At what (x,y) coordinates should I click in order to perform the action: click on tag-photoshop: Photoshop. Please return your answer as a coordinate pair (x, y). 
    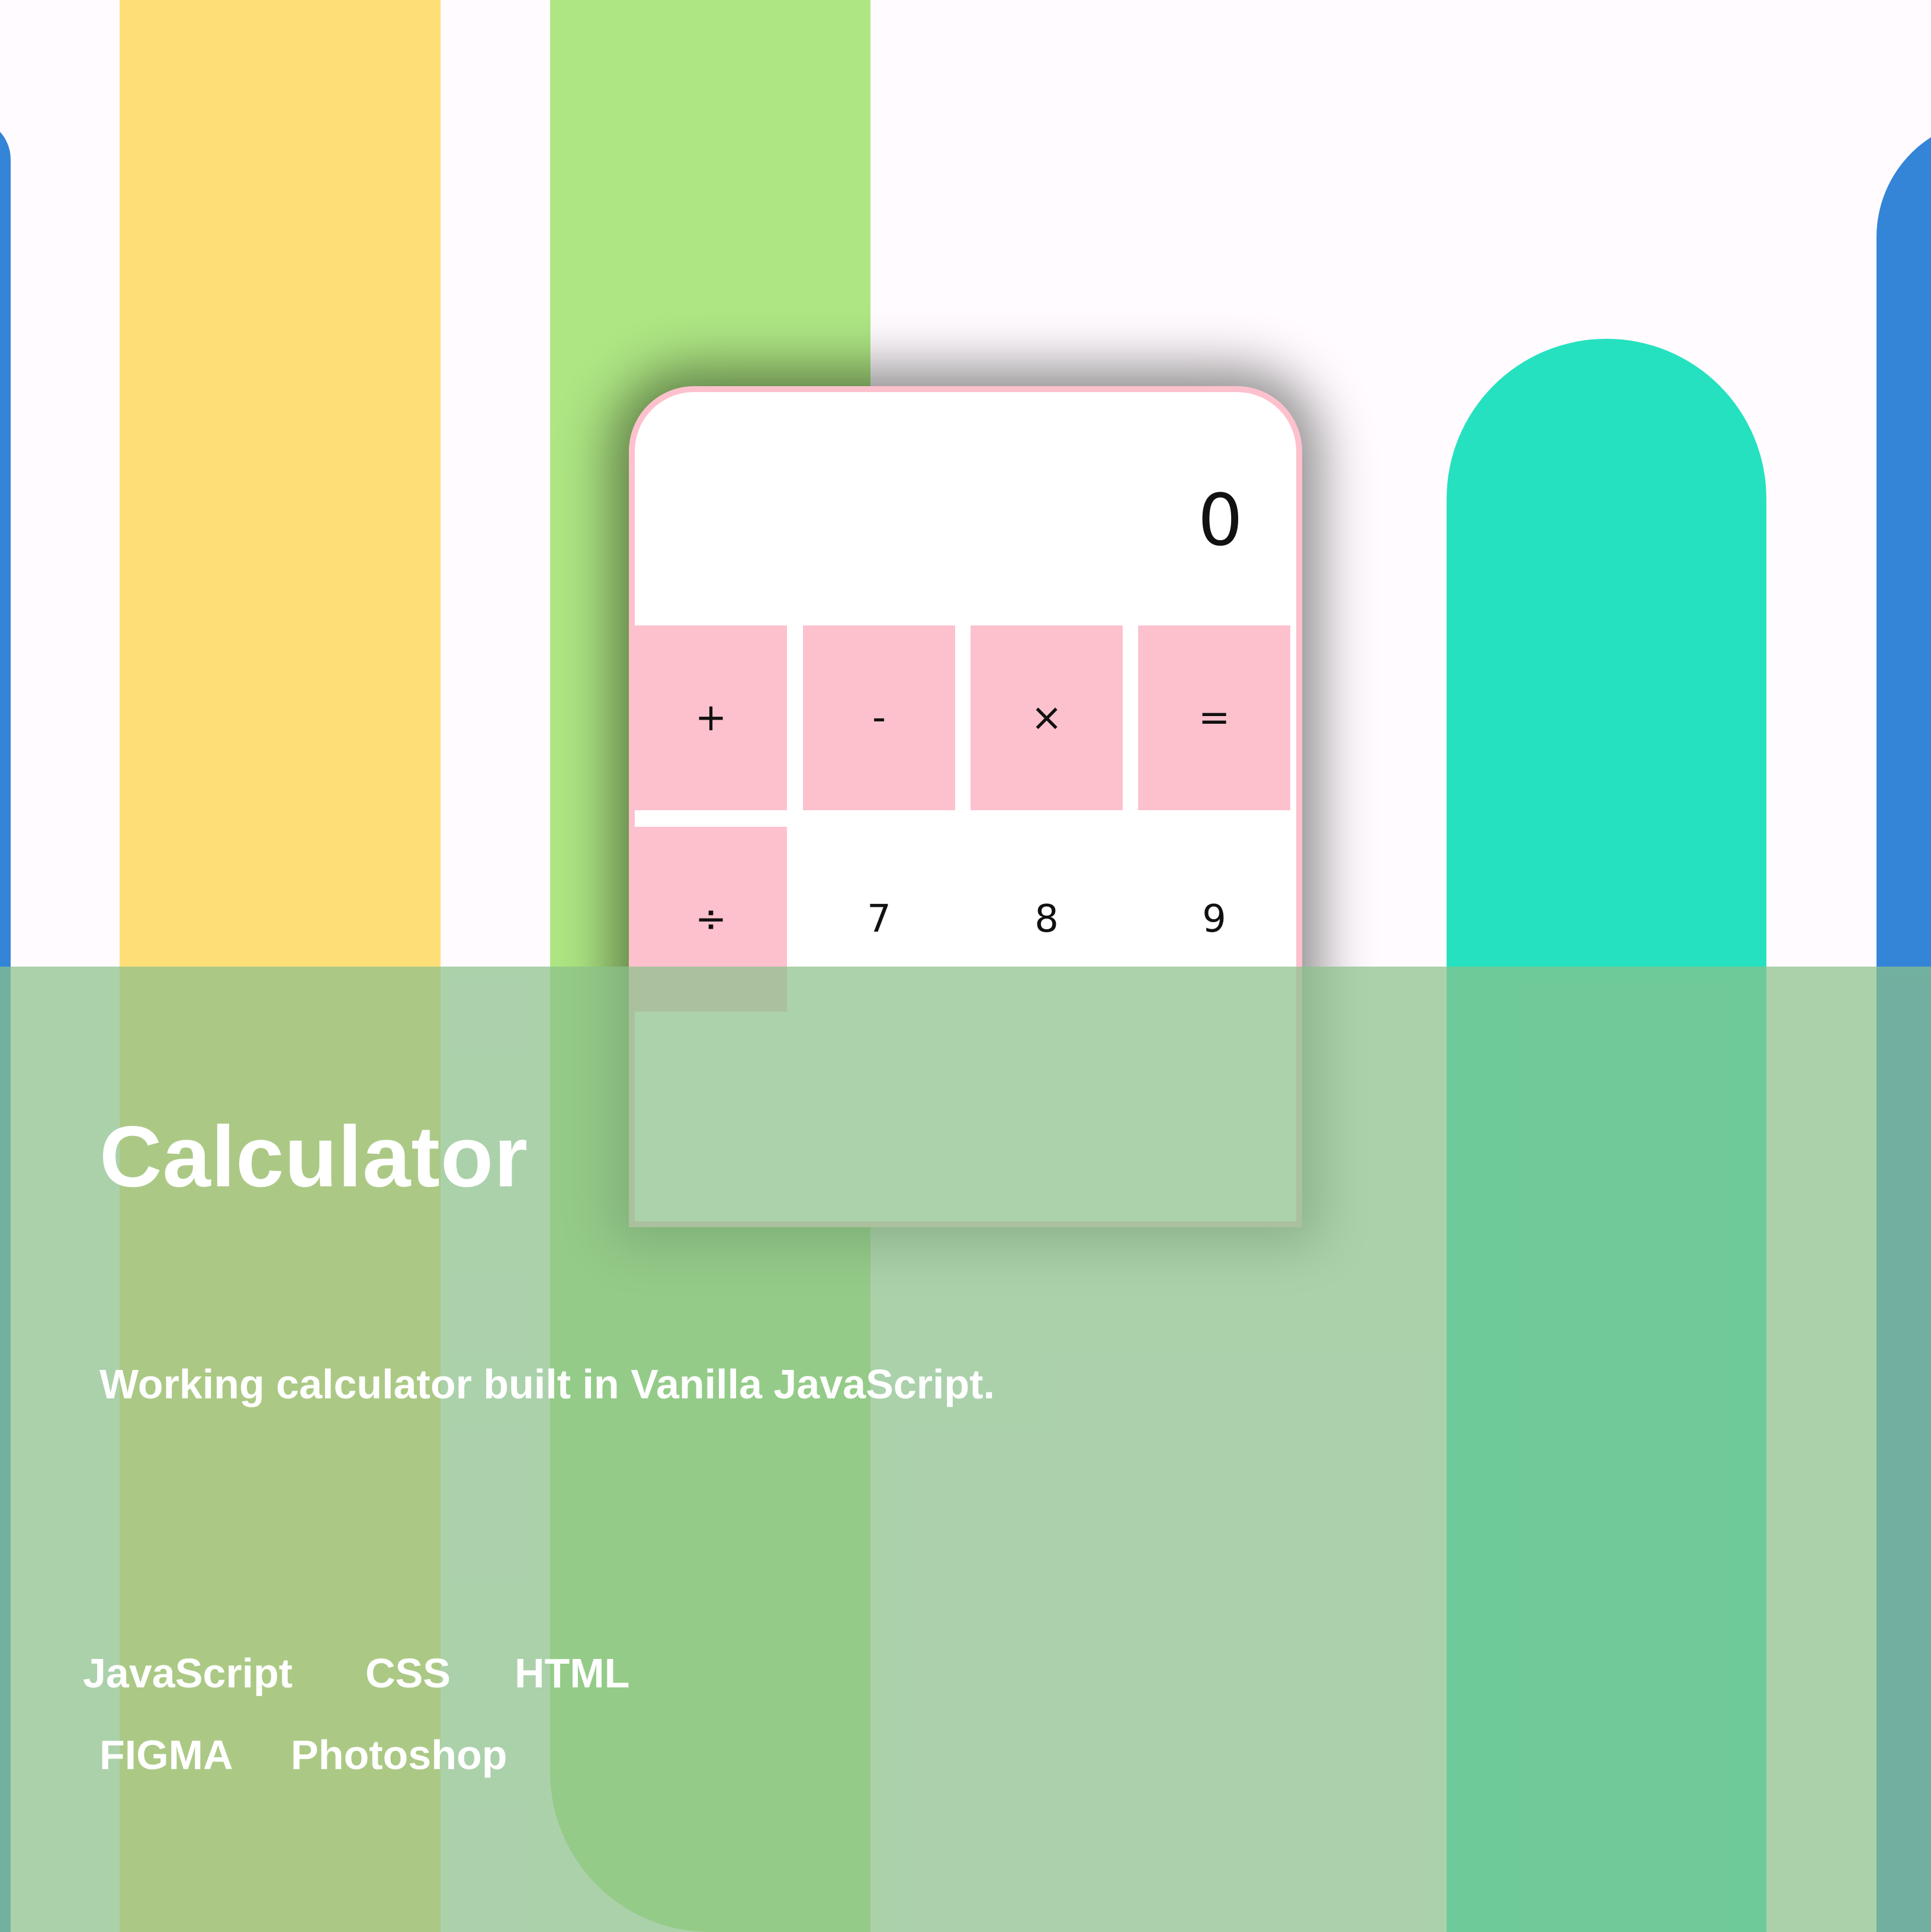
    Looking at the image, I should click on (399, 1755).